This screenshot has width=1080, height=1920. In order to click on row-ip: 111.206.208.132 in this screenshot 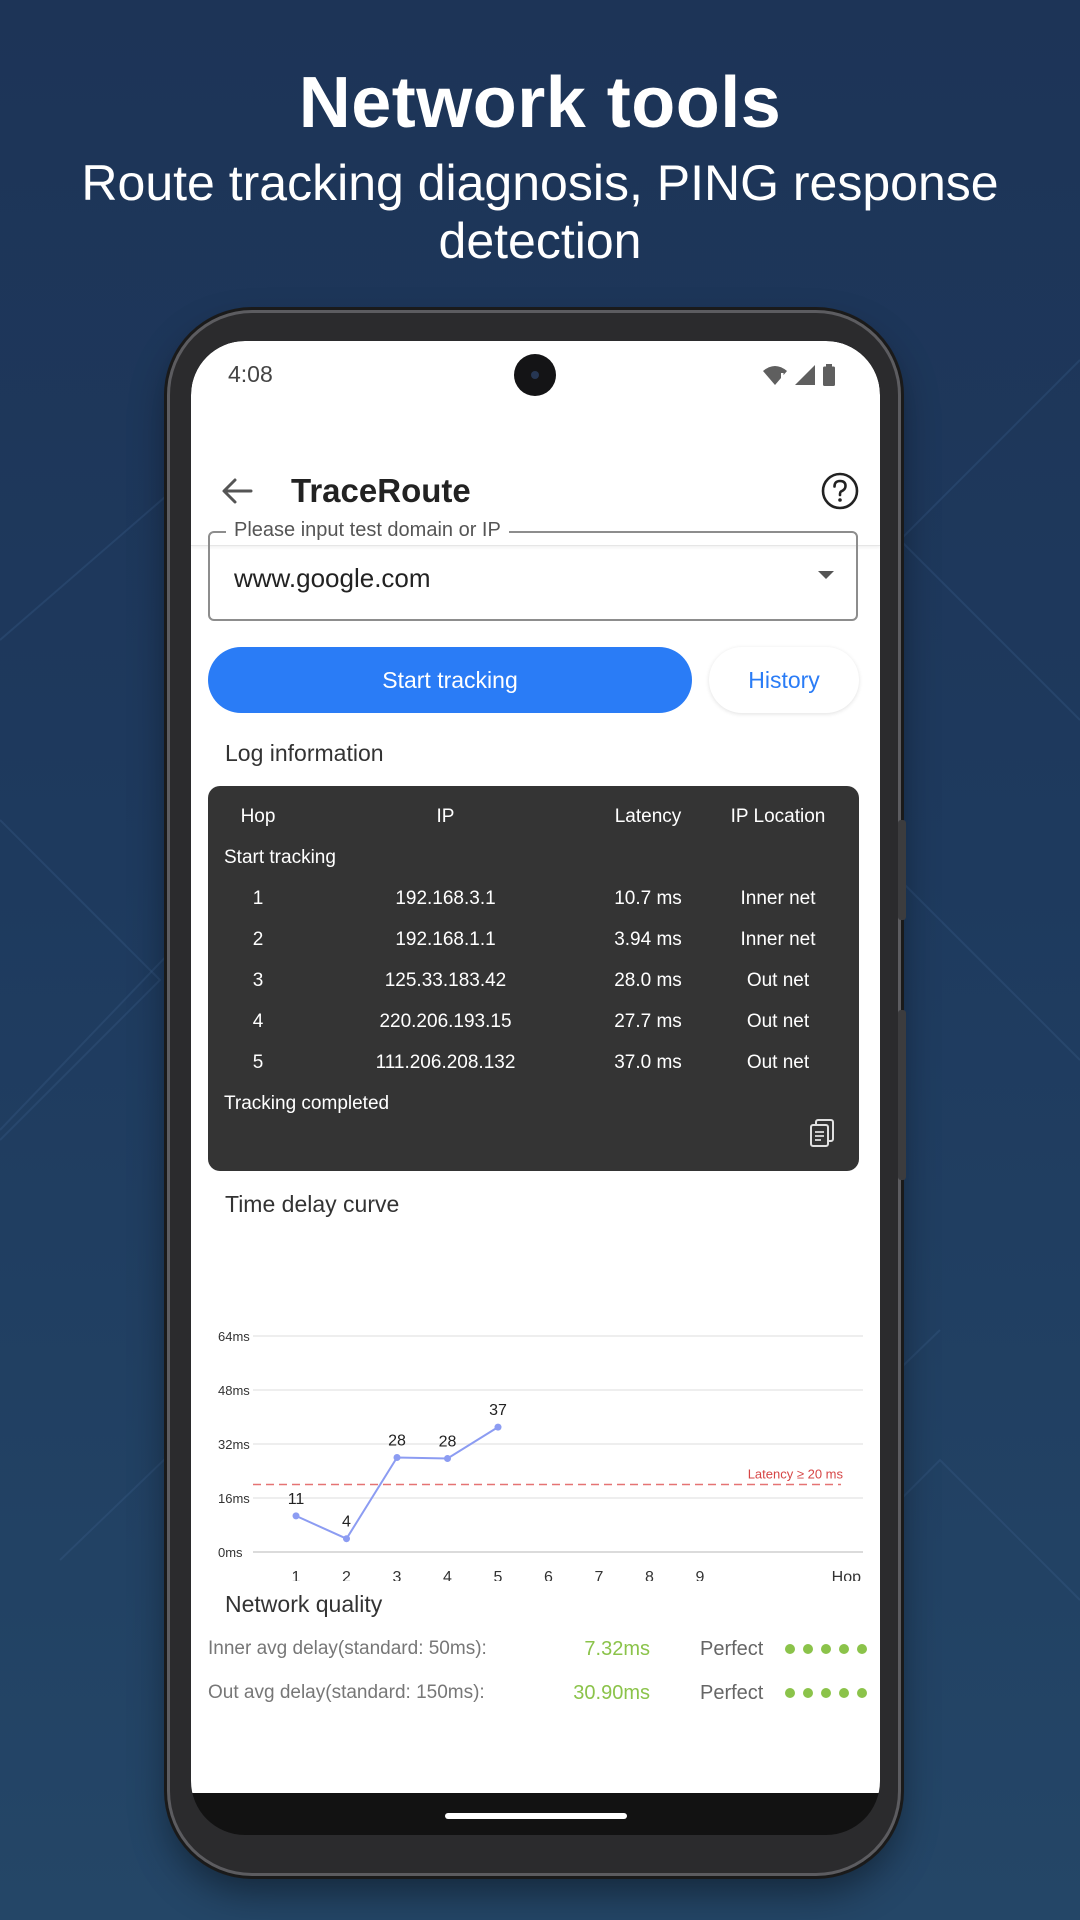, I will do `click(445, 1062)`.